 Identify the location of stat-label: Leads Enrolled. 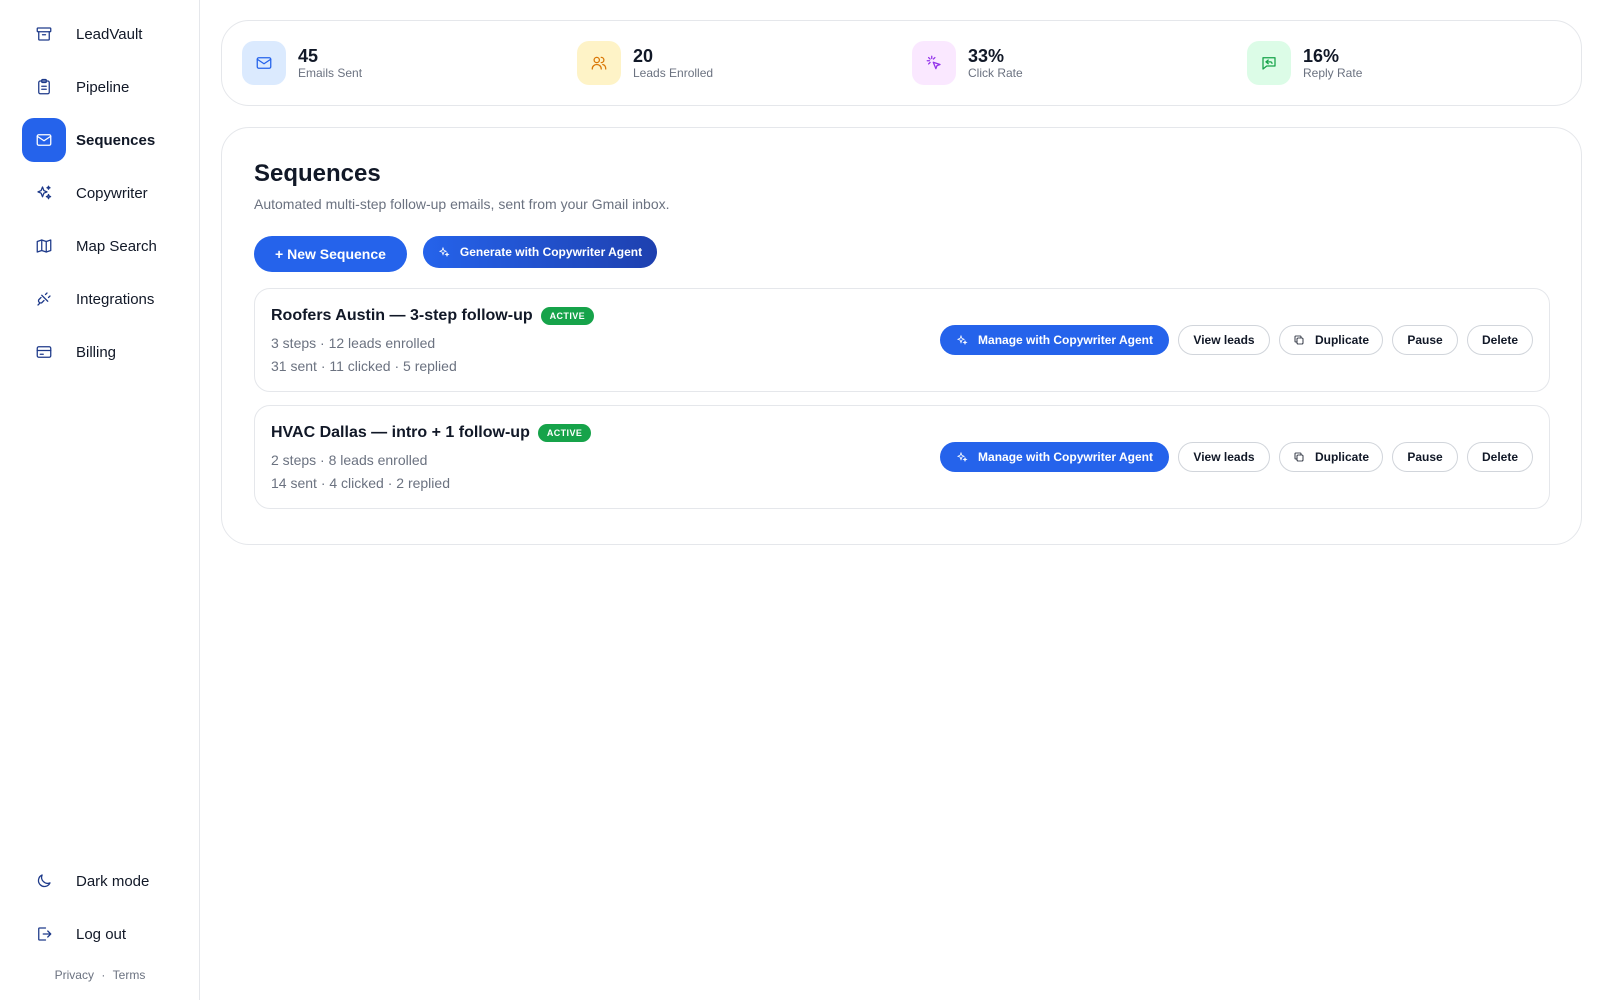
(673, 73).